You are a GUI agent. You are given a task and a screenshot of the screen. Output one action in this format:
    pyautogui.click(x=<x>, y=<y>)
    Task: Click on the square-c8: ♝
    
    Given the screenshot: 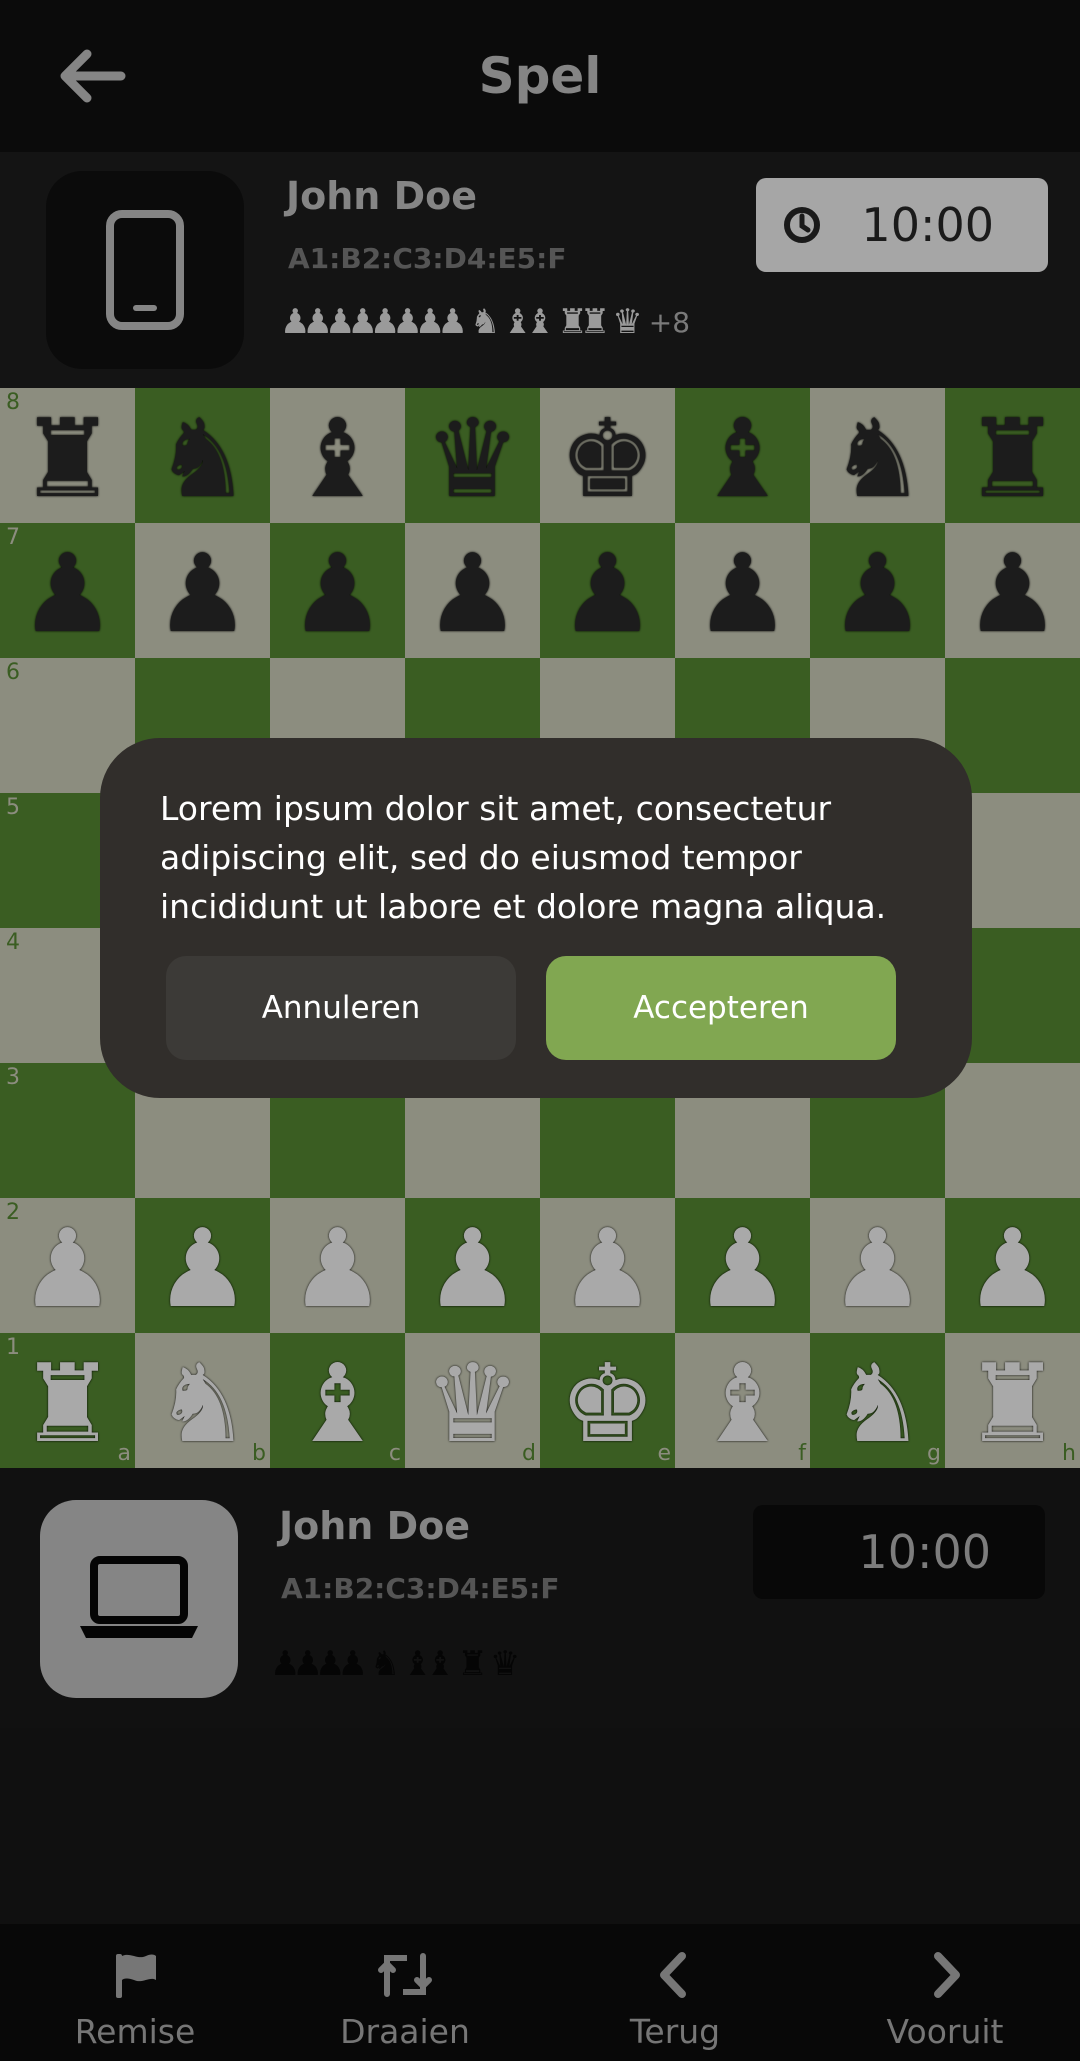 What is the action you would take?
    pyautogui.click(x=337, y=455)
    